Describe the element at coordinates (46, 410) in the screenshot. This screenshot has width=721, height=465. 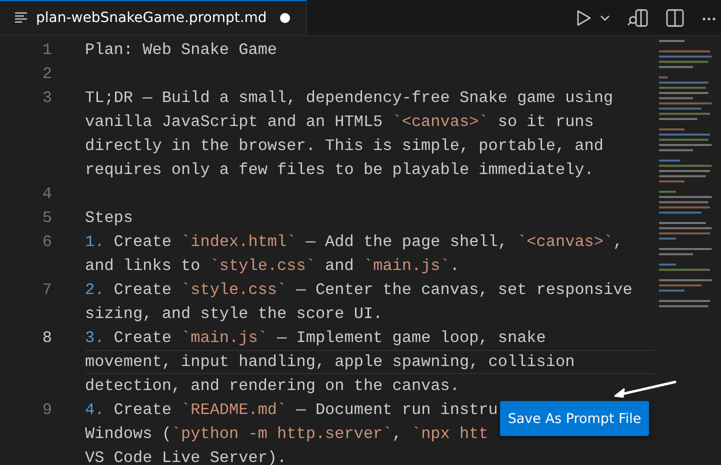
I see `line-number: 9` at that location.